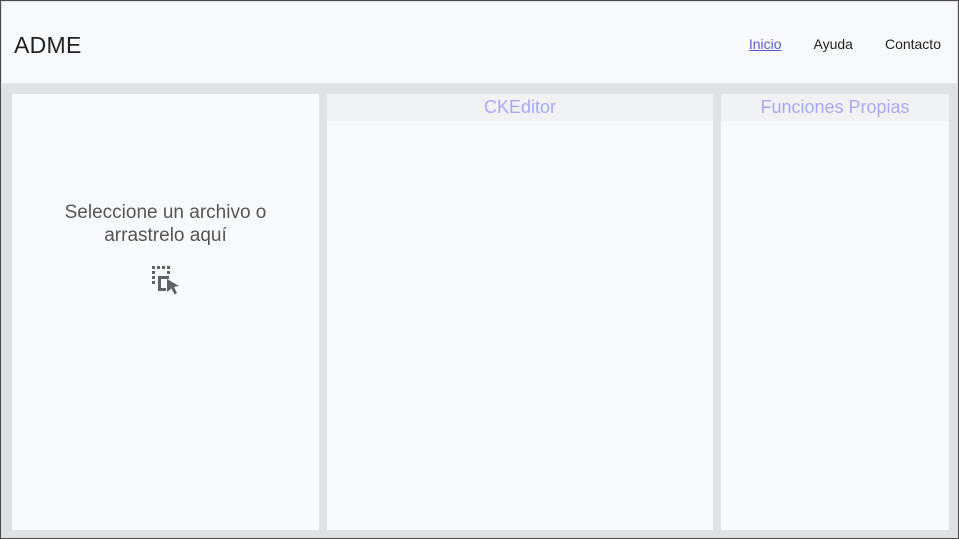 This screenshot has width=959, height=539. Describe the element at coordinates (835, 107) in the screenshot. I see `functions-panel-title: Funciones Propias` at that location.